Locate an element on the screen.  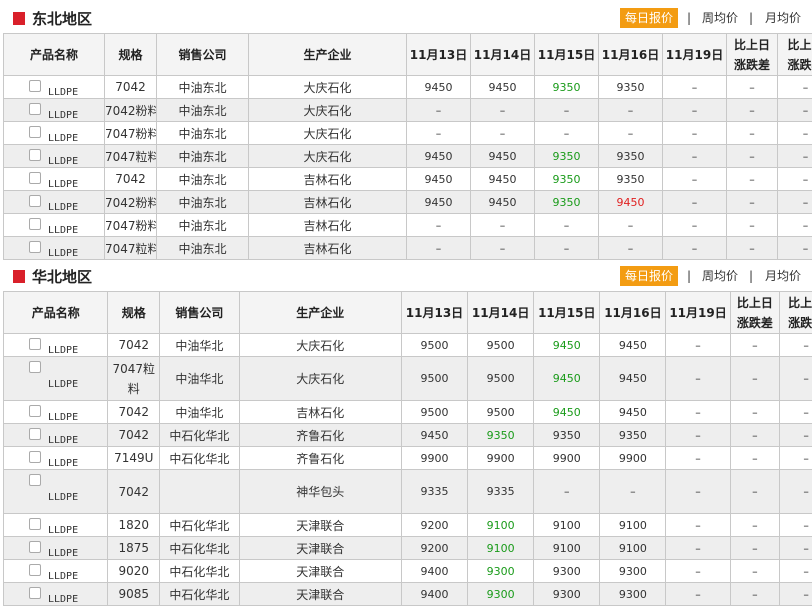
table-row: LLDPE7042粉料中油东北吉林石化9450945093509450––– is located at coordinates (408, 202).